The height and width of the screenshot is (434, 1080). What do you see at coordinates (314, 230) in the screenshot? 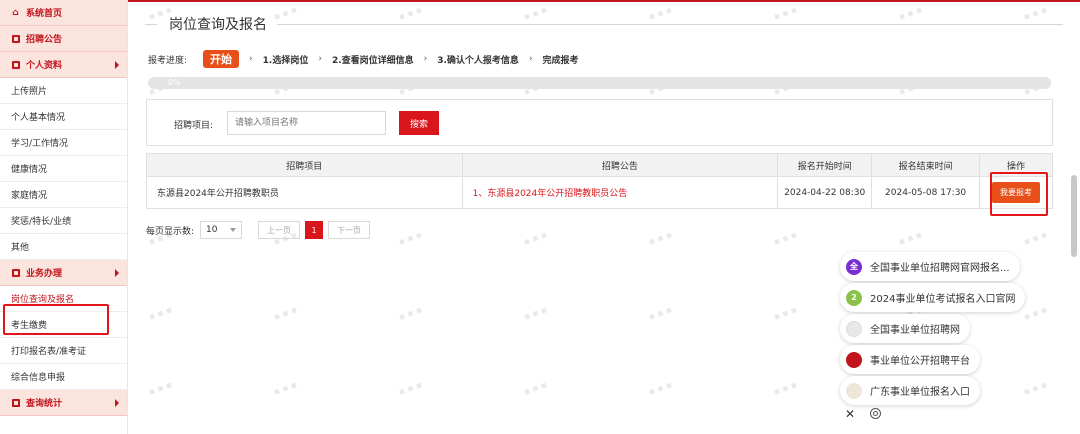
I see `page-number-current: 1` at bounding box center [314, 230].